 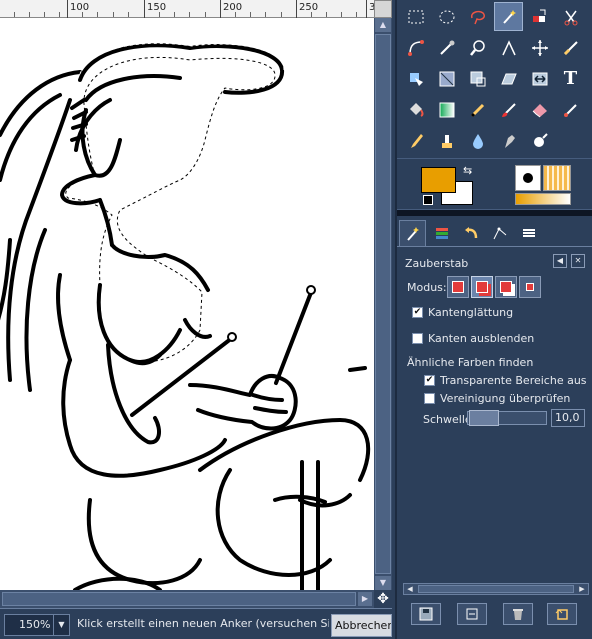 I want to click on horizontal-scrollbar: ▶, so click(x=187, y=599).